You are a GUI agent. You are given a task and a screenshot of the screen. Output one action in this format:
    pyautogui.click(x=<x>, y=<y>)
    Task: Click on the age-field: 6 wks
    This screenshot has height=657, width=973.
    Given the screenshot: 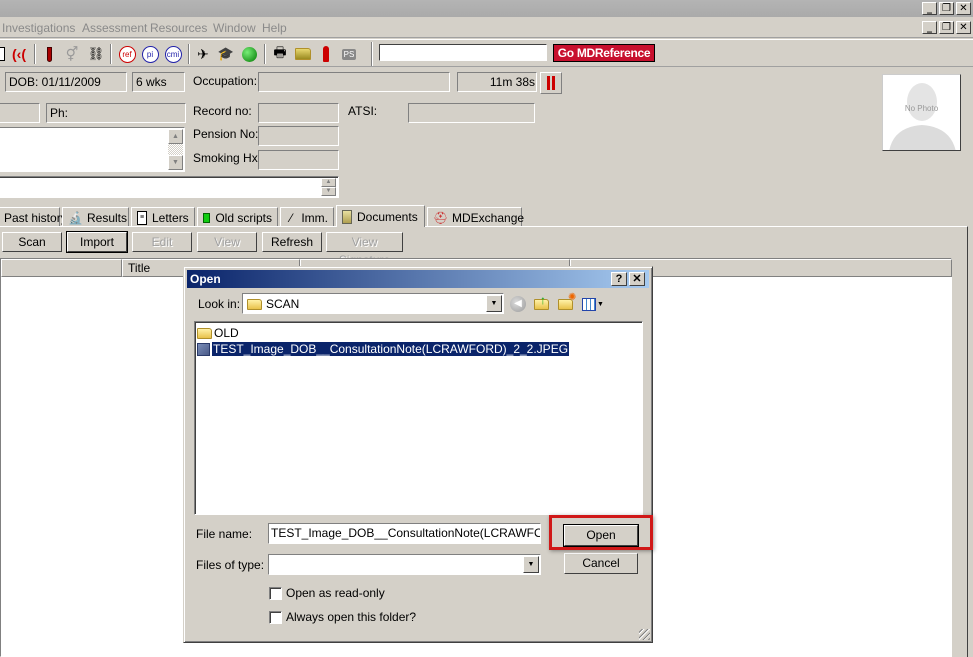 What is the action you would take?
    pyautogui.click(x=158, y=82)
    